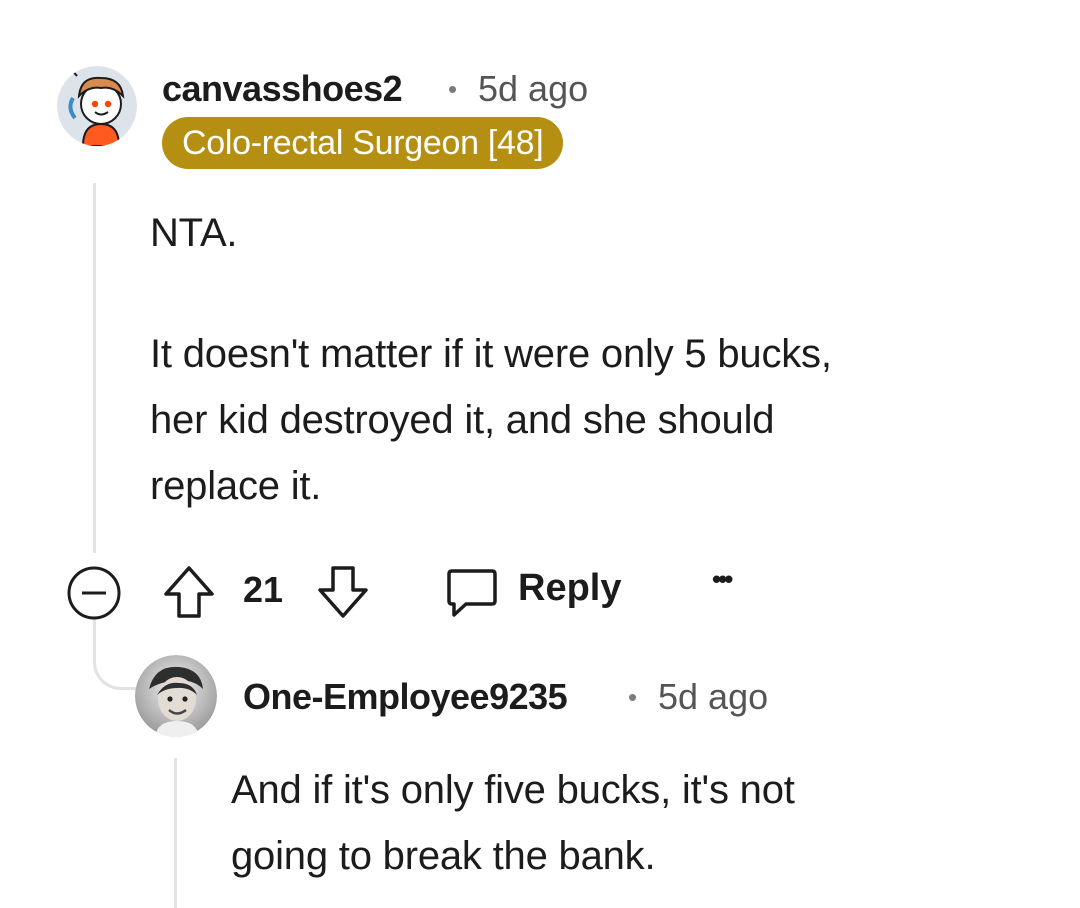 This screenshot has height=908, width=1080. I want to click on reply-button: Reply, so click(539, 591).